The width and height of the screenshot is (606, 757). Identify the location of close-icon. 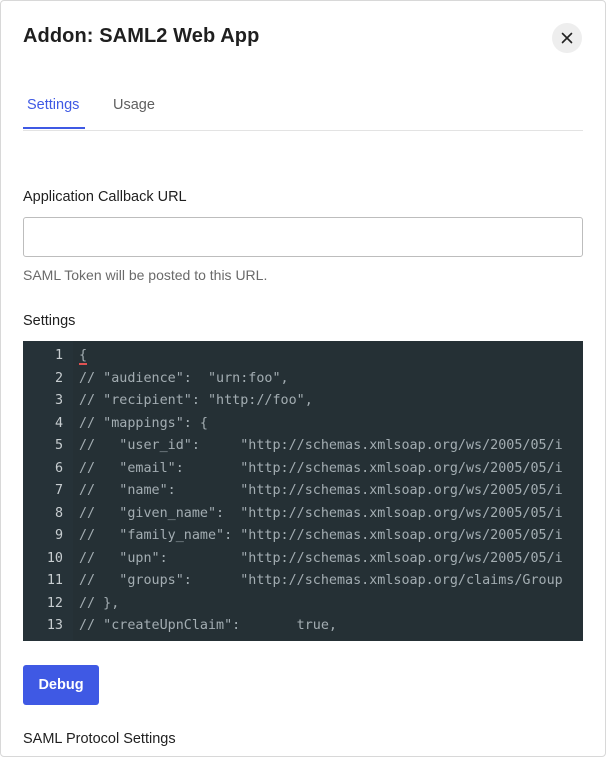
(567, 38).